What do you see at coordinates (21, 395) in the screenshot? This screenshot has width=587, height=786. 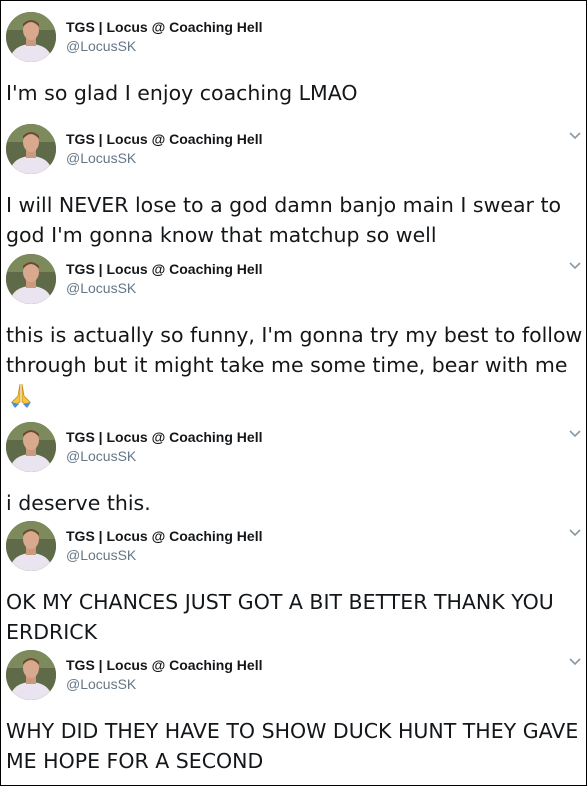 I see `folded-hands-icon` at bounding box center [21, 395].